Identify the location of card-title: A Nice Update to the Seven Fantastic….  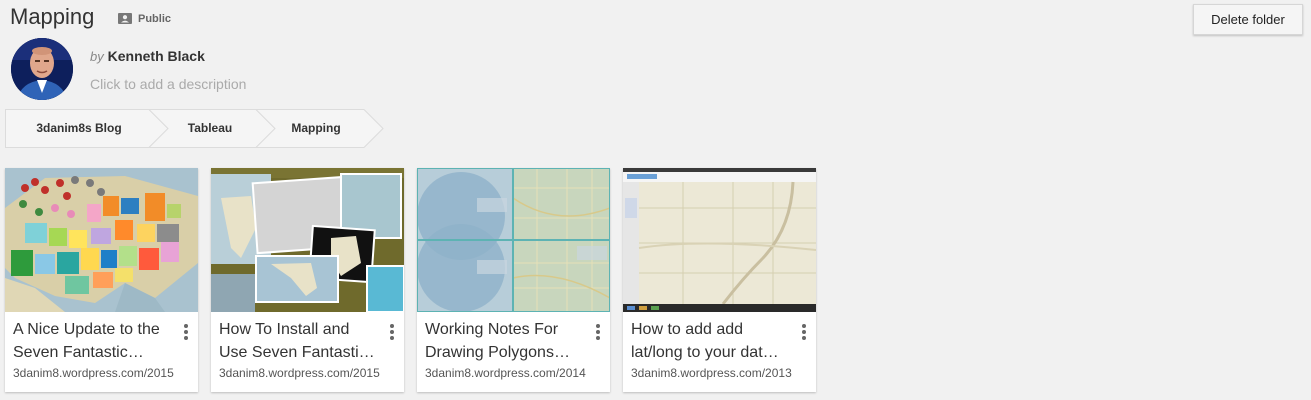
(93, 341).